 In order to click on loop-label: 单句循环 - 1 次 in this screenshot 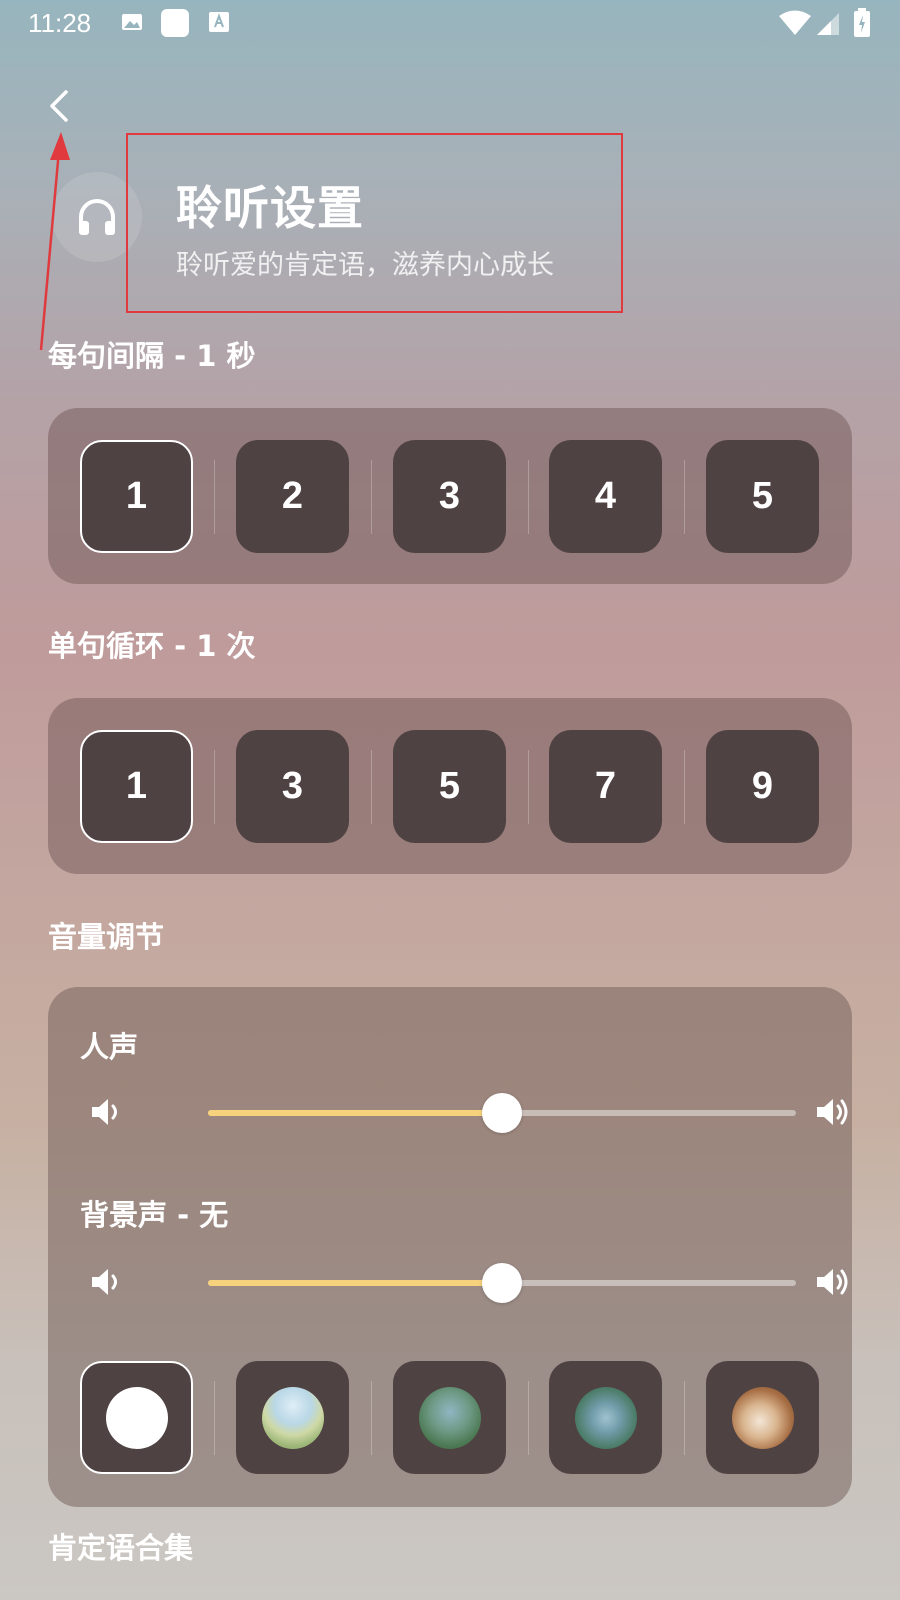, I will do `click(152, 646)`.